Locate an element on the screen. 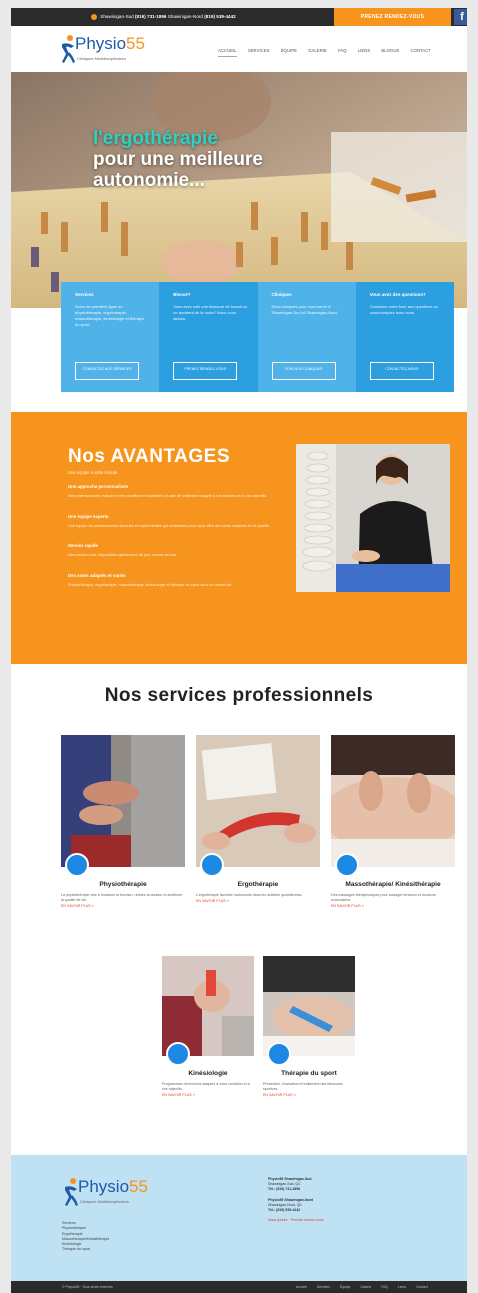 The width and height of the screenshot is (478, 1293). kinesio-photo is located at coordinates (208, 1006).